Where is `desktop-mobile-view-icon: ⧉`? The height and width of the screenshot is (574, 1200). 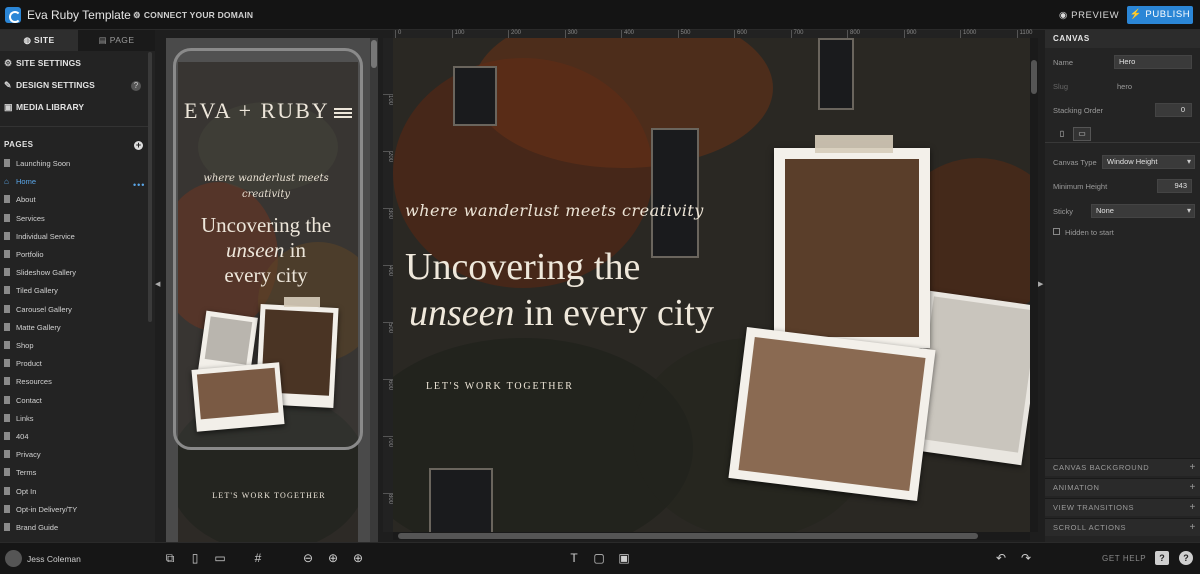
desktop-mobile-view-icon: ⧉ is located at coordinates (170, 558).